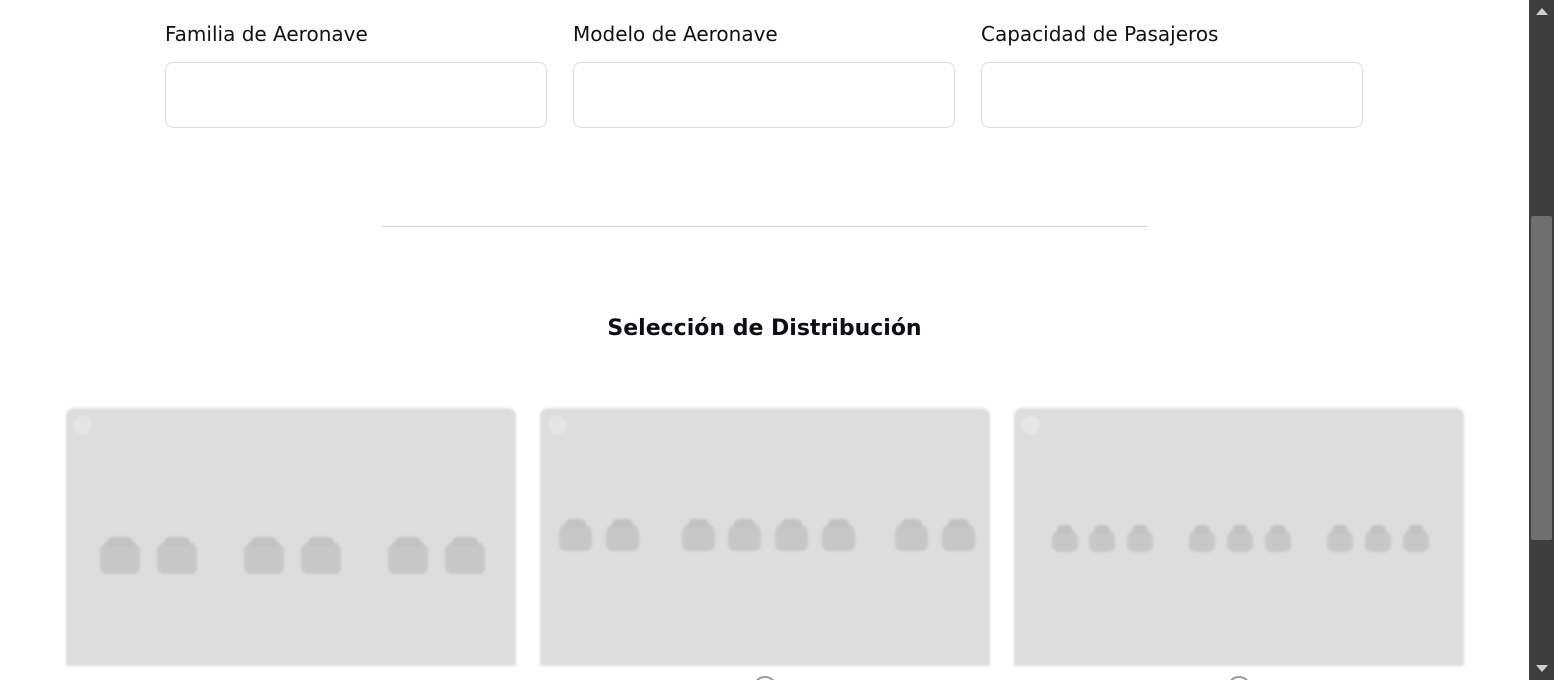  Describe the element at coordinates (764, 328) in the screenshot. I see `distribution-section-title: Selección de Distribución` at that location.